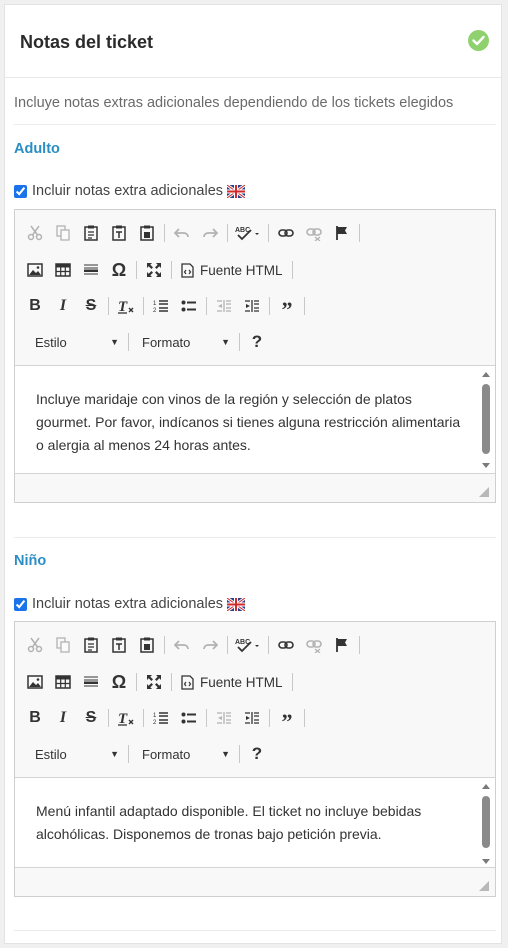 This screenshot has width=508, height=948. What do you see at coordinates (253, 41) in the screenshot?
I see `panel-header: Notas del ticket` at bounding box center [253, 41].